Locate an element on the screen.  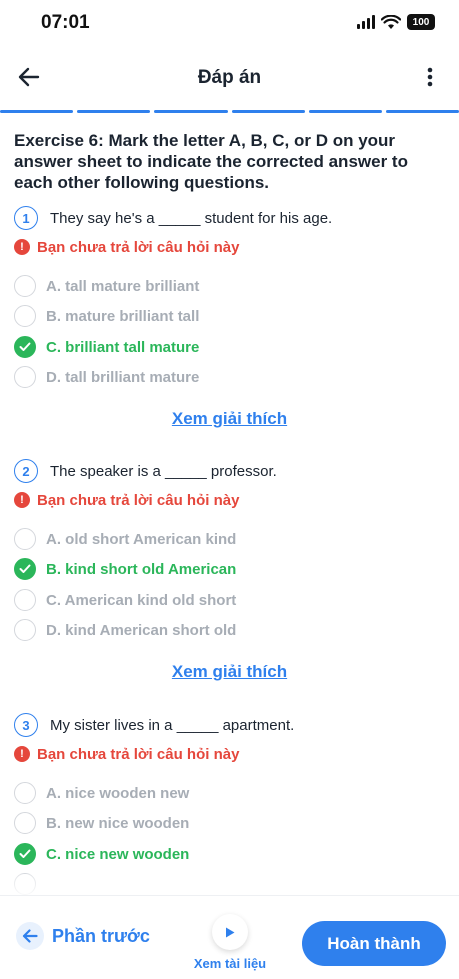
arrow-left-icon is located at coordinates (30, 936).